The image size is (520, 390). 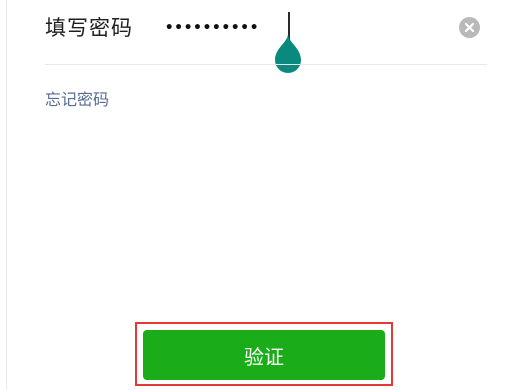 What do you see at coordinates (264, 355) in the screenshot?
I see `verify-button: 验证` at bounding box center [264, 355].